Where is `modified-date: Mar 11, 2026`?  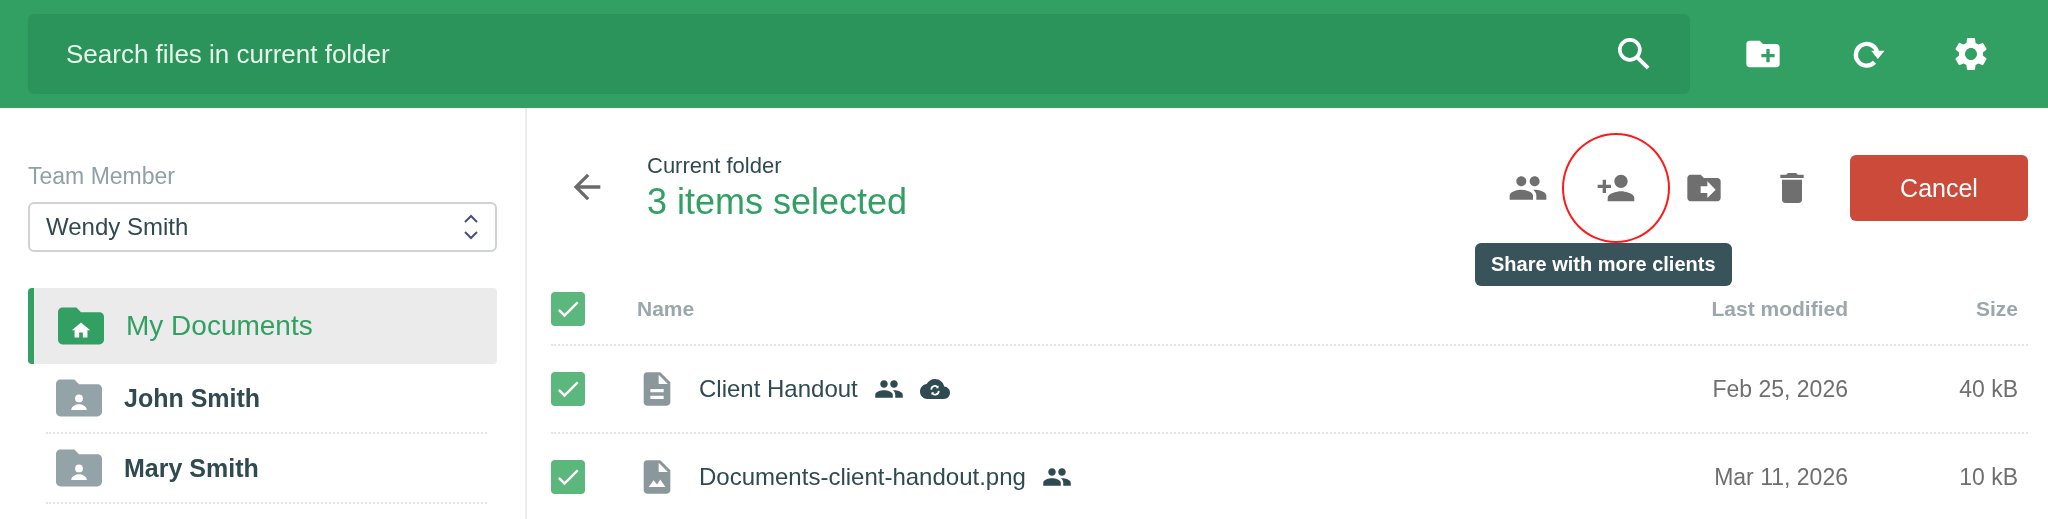 modified-date: Mar 11, 2026 is located at coordinates (1781, 476).